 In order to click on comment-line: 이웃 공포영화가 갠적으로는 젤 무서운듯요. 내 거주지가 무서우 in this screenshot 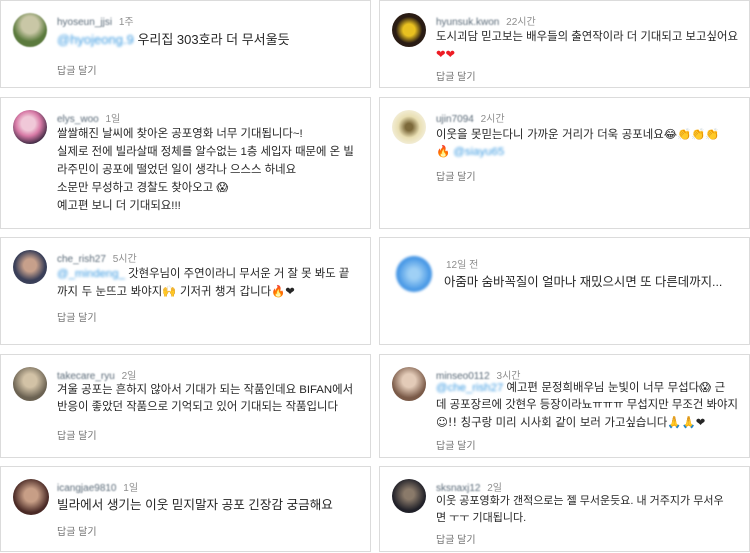, I will do `click(580, 501)`.